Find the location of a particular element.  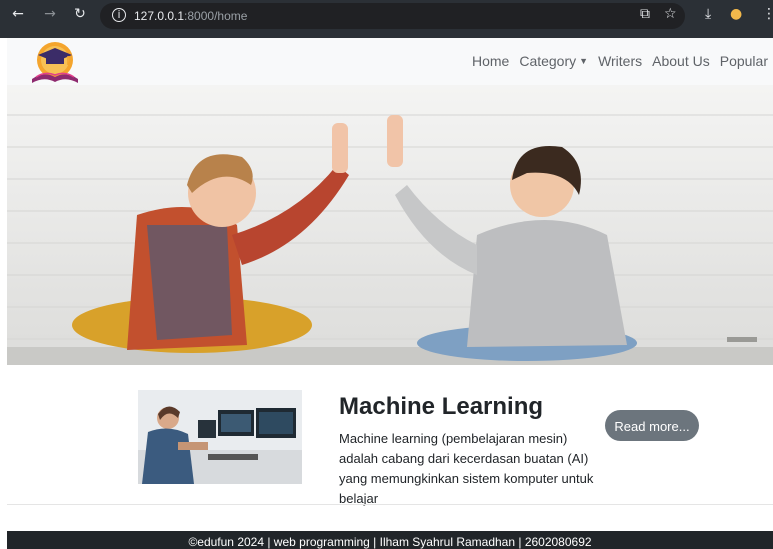

nav-menu: Home Category ▼ Writers About Us Popular is located at coordinates (620, 63).